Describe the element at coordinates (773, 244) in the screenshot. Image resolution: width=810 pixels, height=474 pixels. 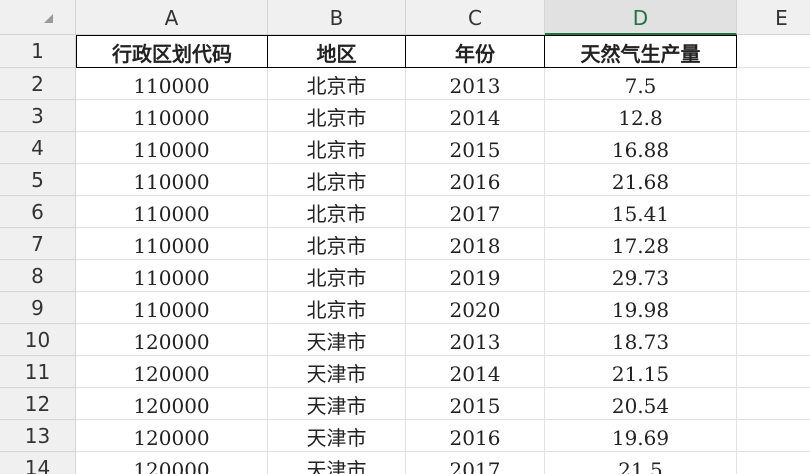
I see `cell-e7` at that location.